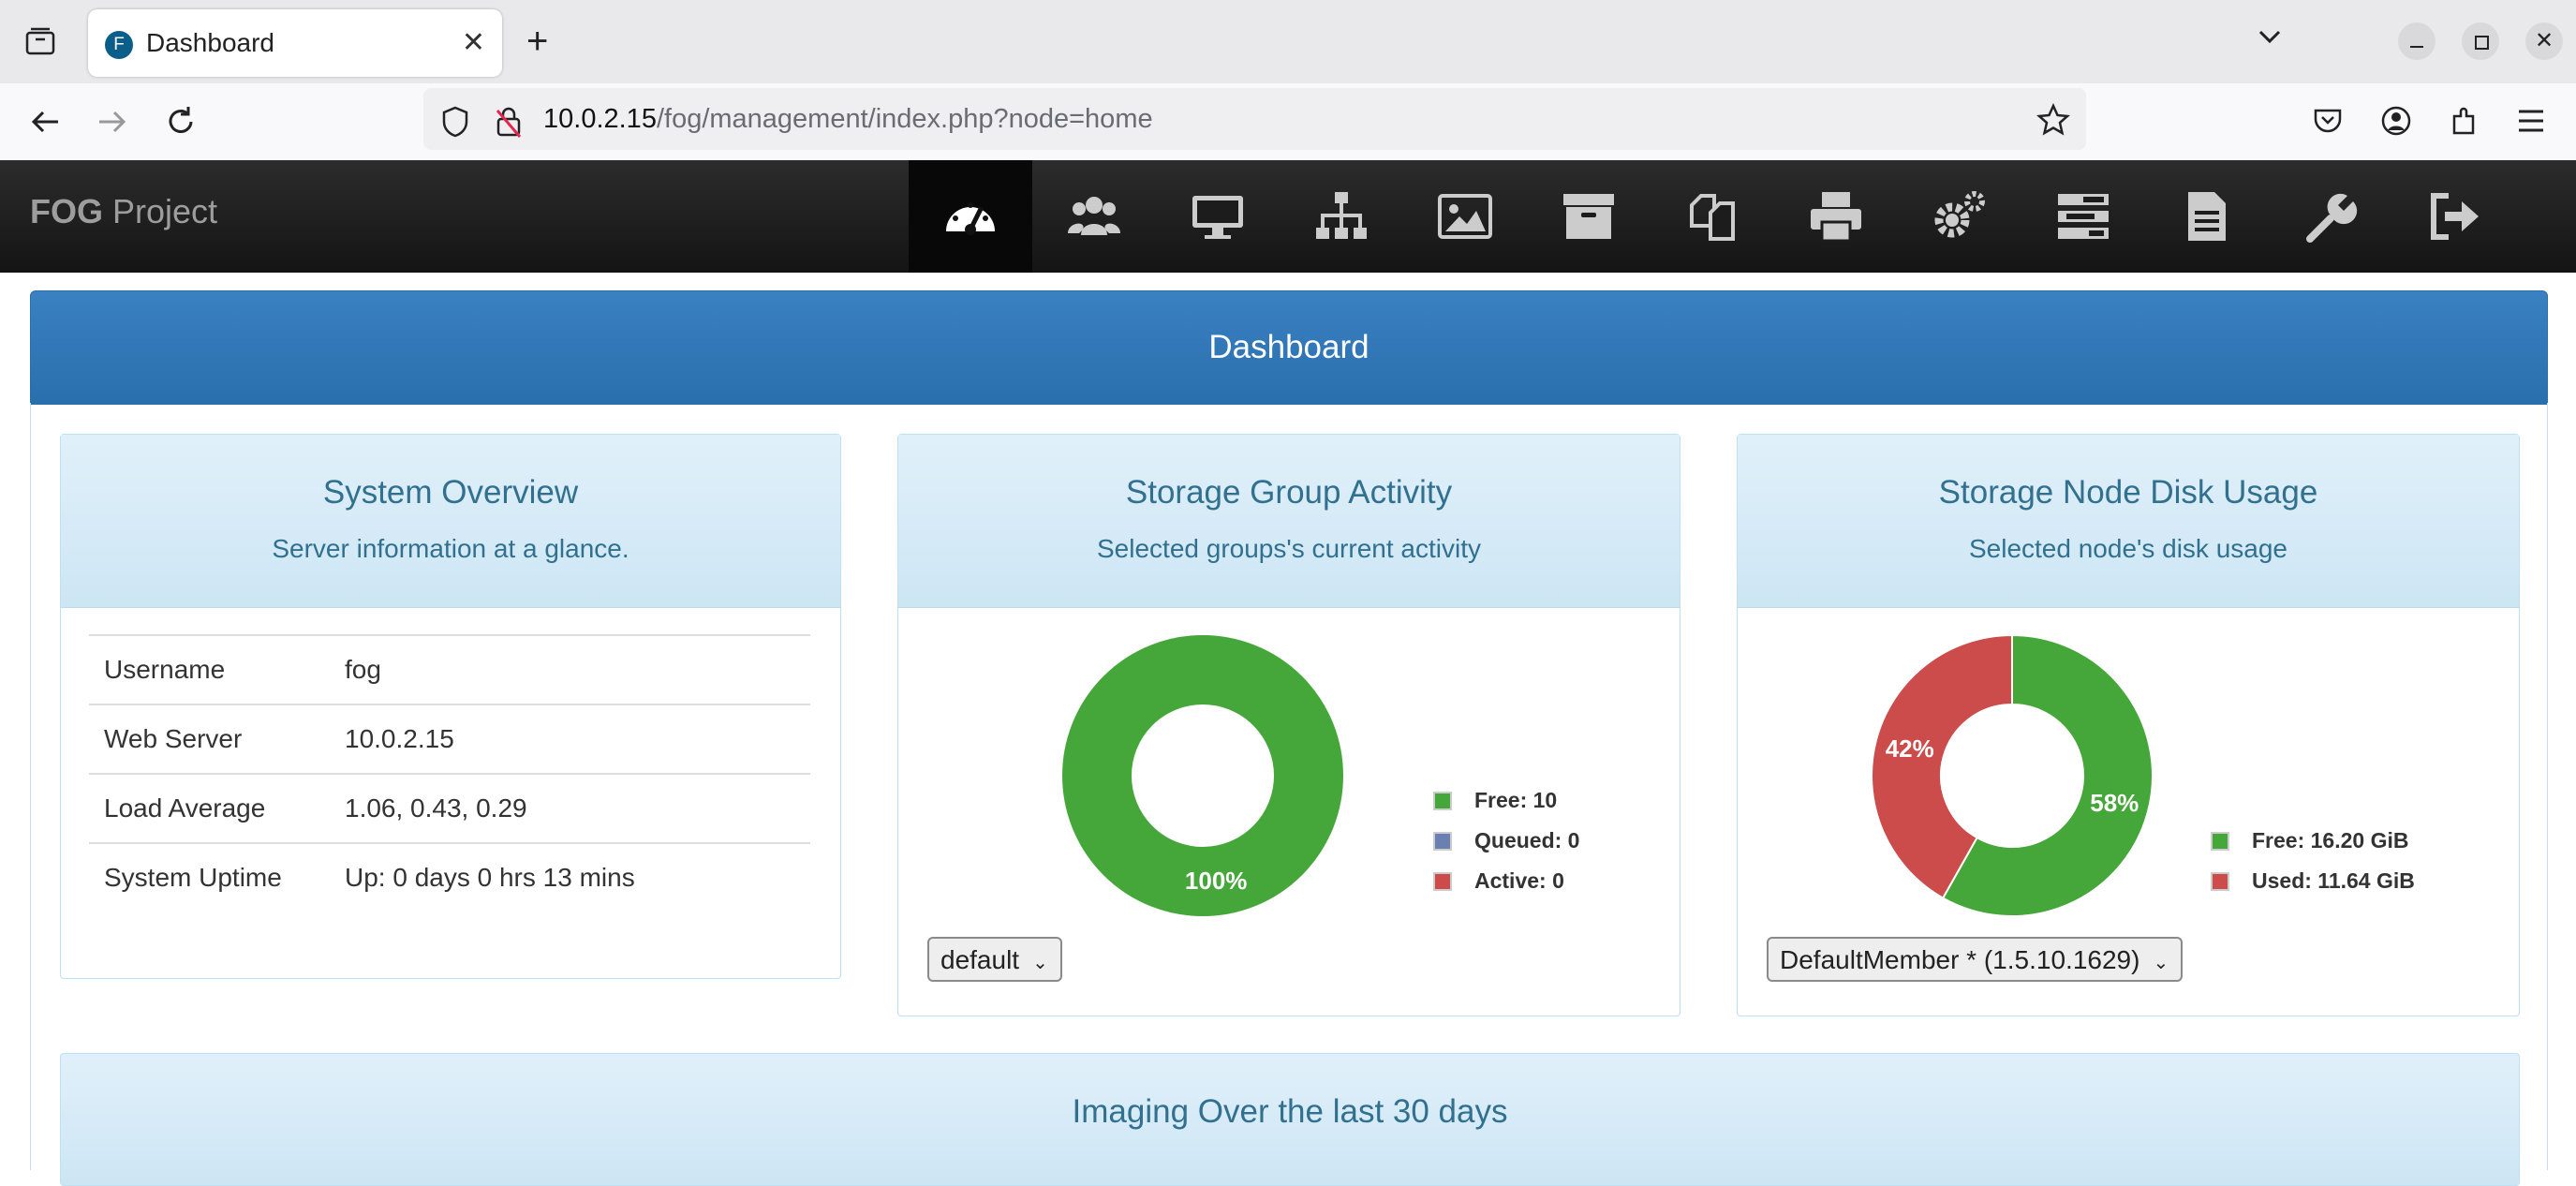 This screenshot has width=2576, height=1186. What do you see at coordinates (1216, 881) in the screenshot?
I see `pie-slice-label: 100%` at bounding box center [1216, 881].